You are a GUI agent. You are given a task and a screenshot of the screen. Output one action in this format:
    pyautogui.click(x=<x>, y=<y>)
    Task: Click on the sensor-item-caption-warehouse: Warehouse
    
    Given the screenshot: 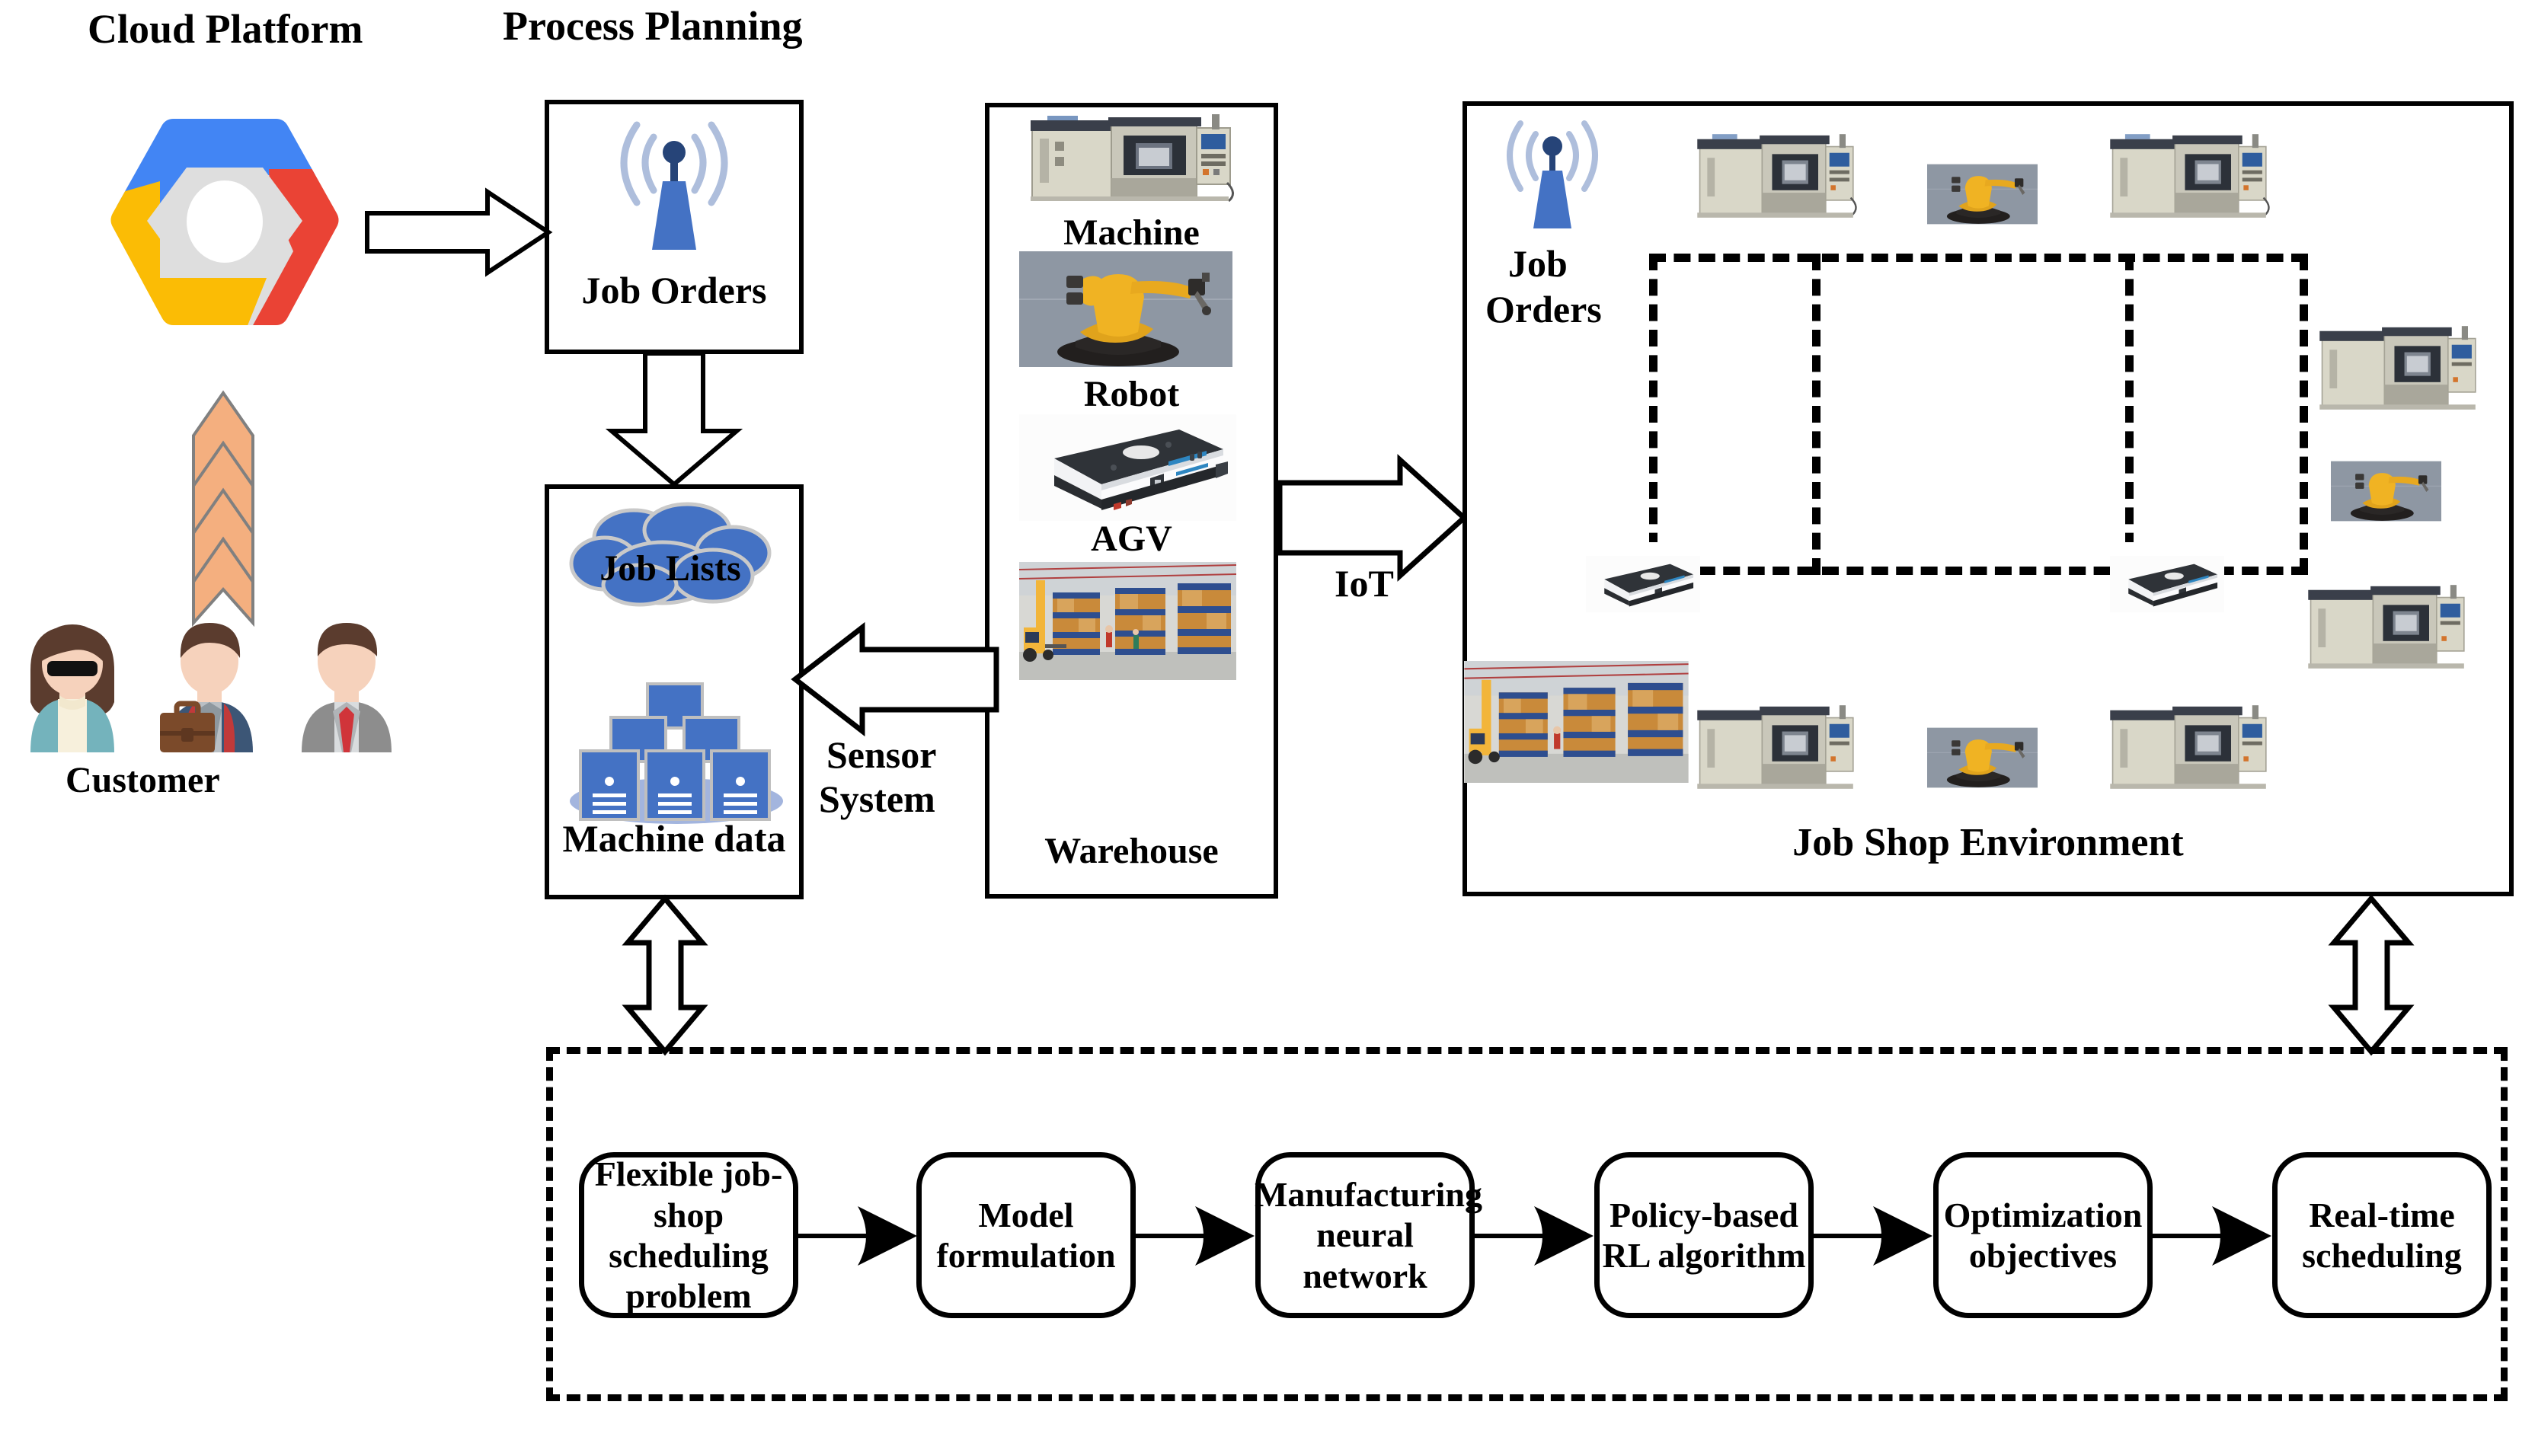 What is the action you would take?
    pyautogui.click(x=1131, y=851)
    